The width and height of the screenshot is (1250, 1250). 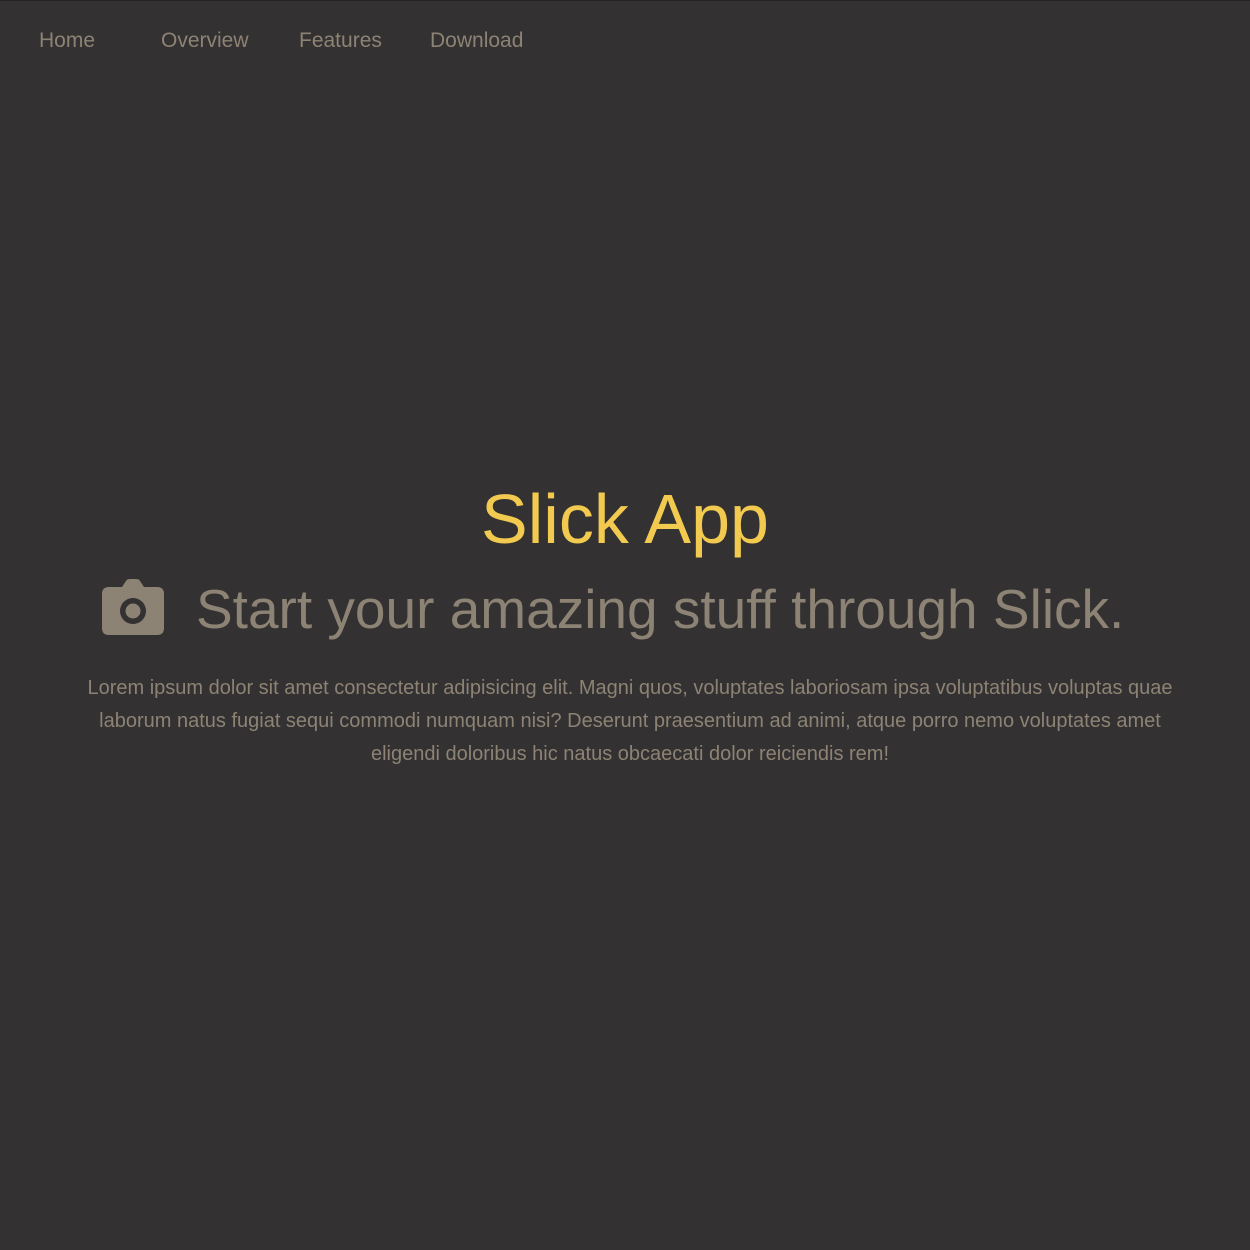 I want to click on top-nav: Home Overview Features Download, so click(x=625, y=41).